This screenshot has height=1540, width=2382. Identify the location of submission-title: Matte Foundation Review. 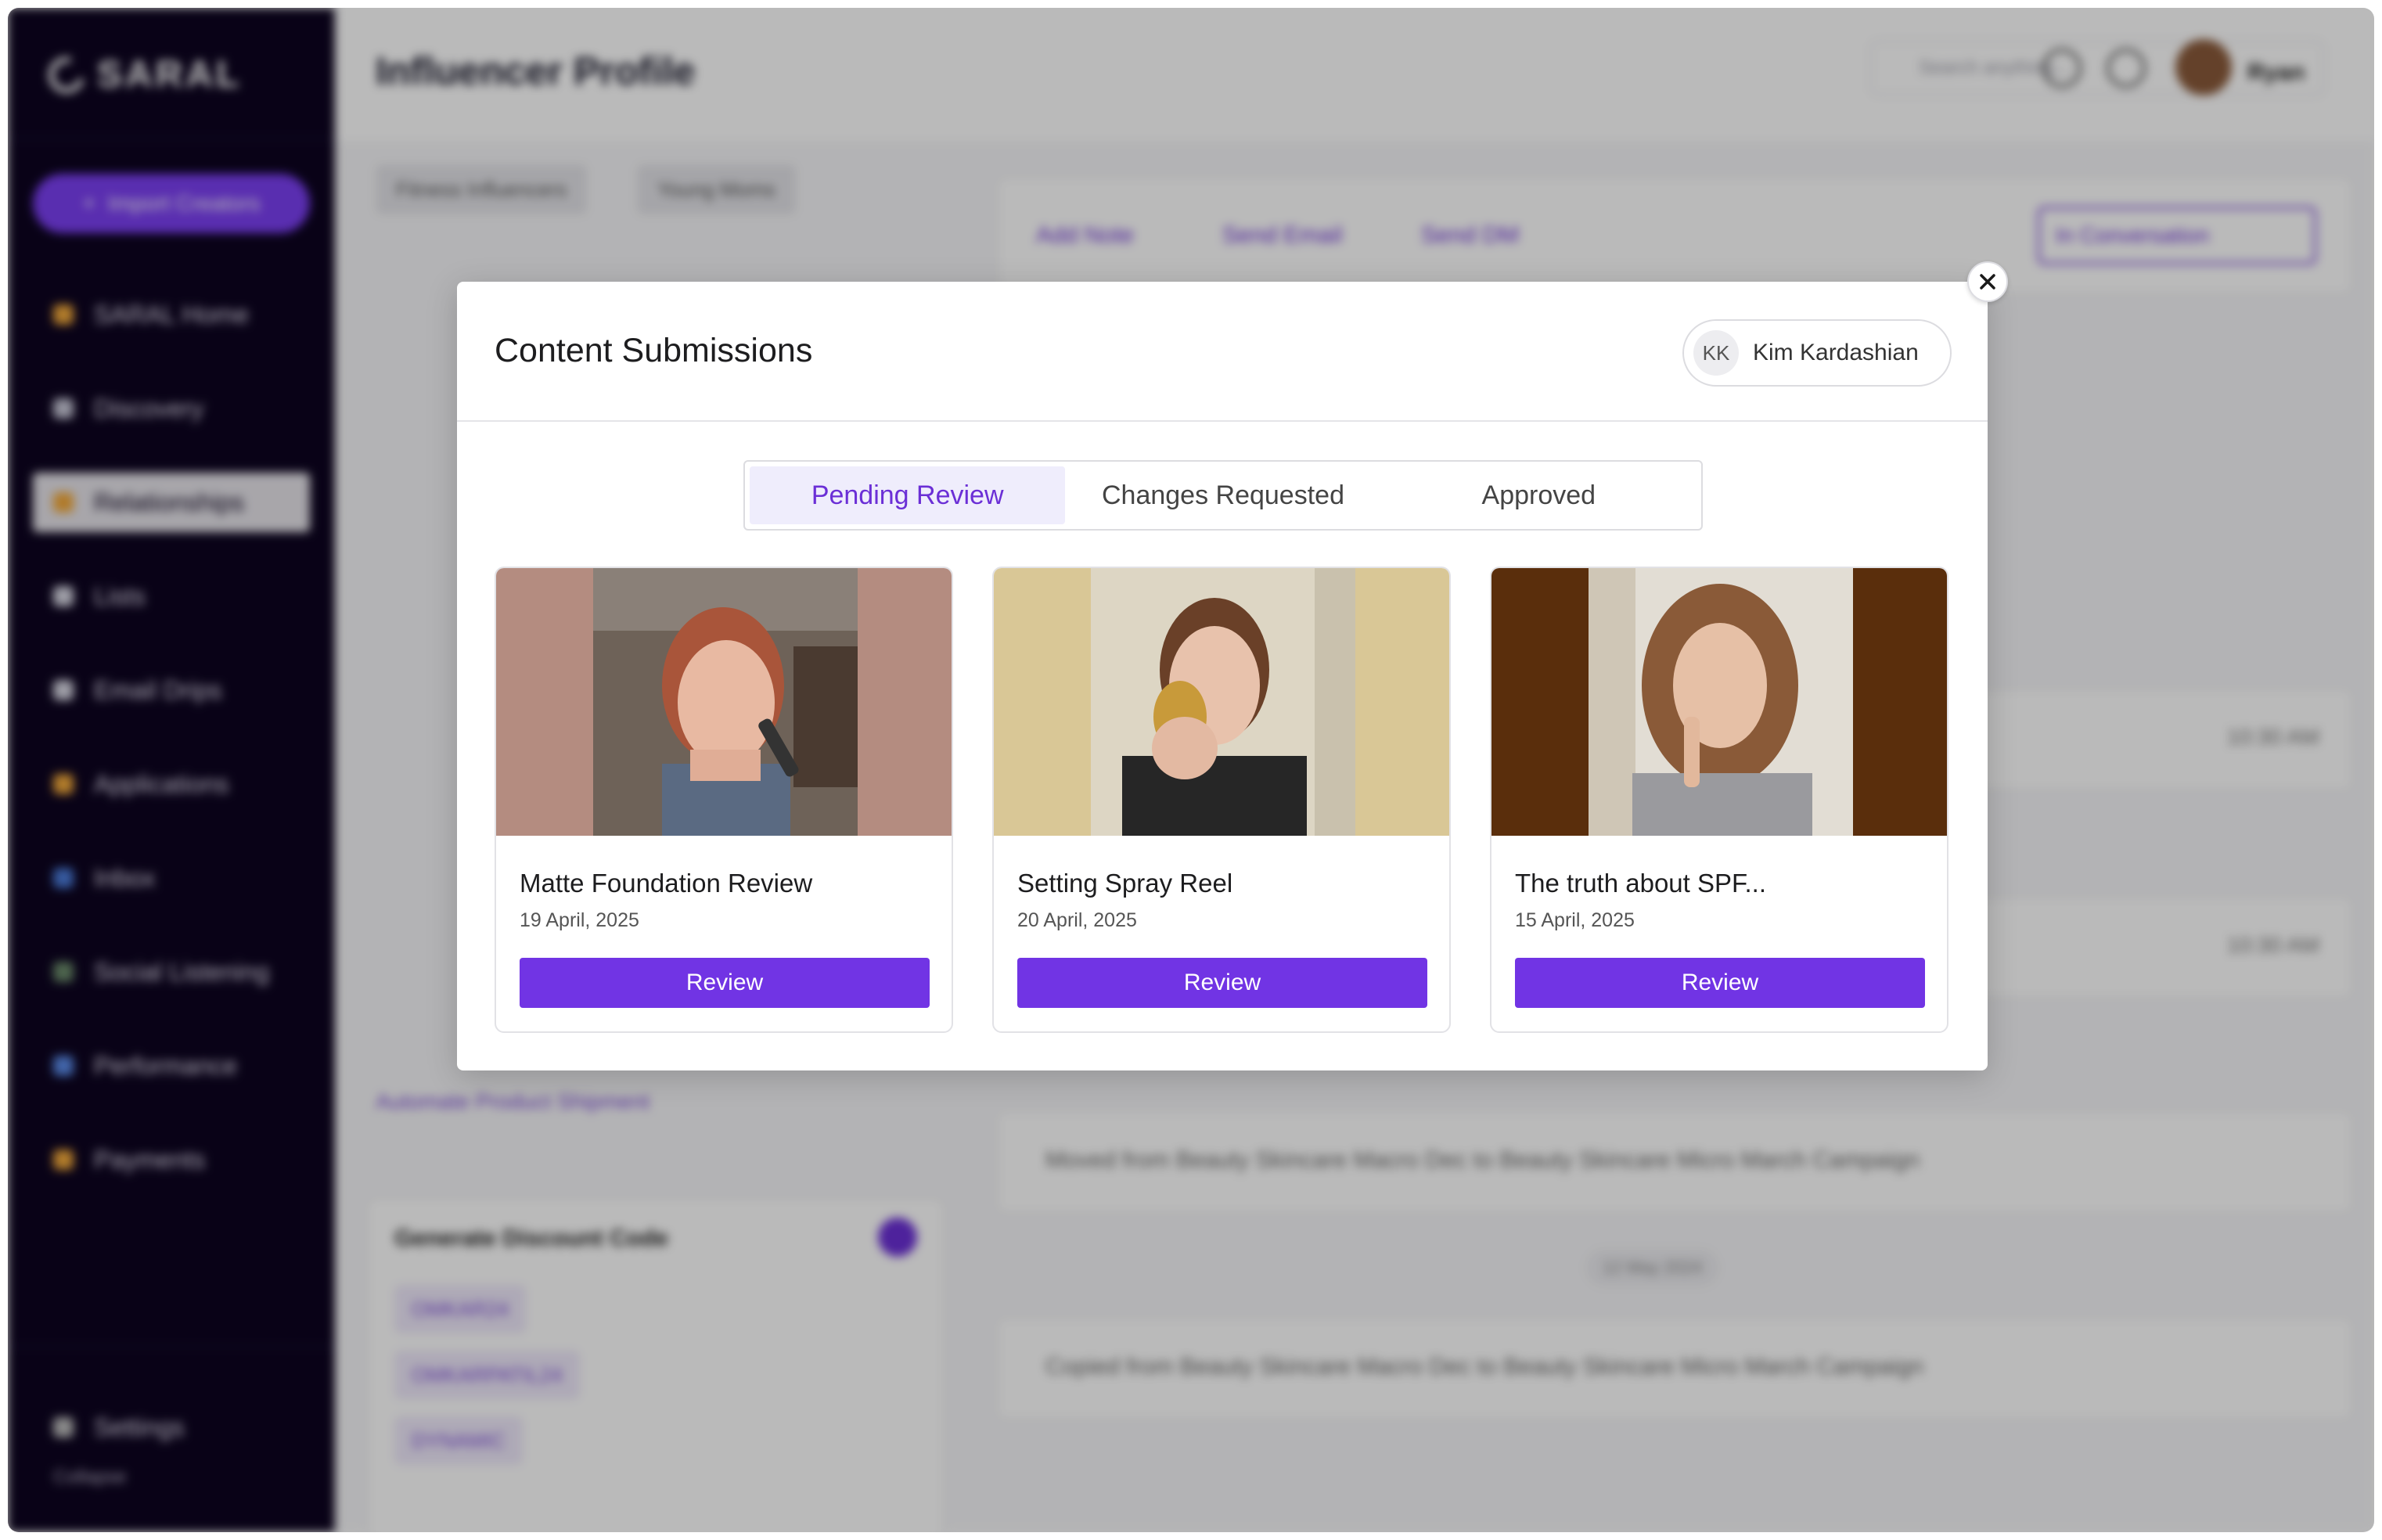
(666, 883).